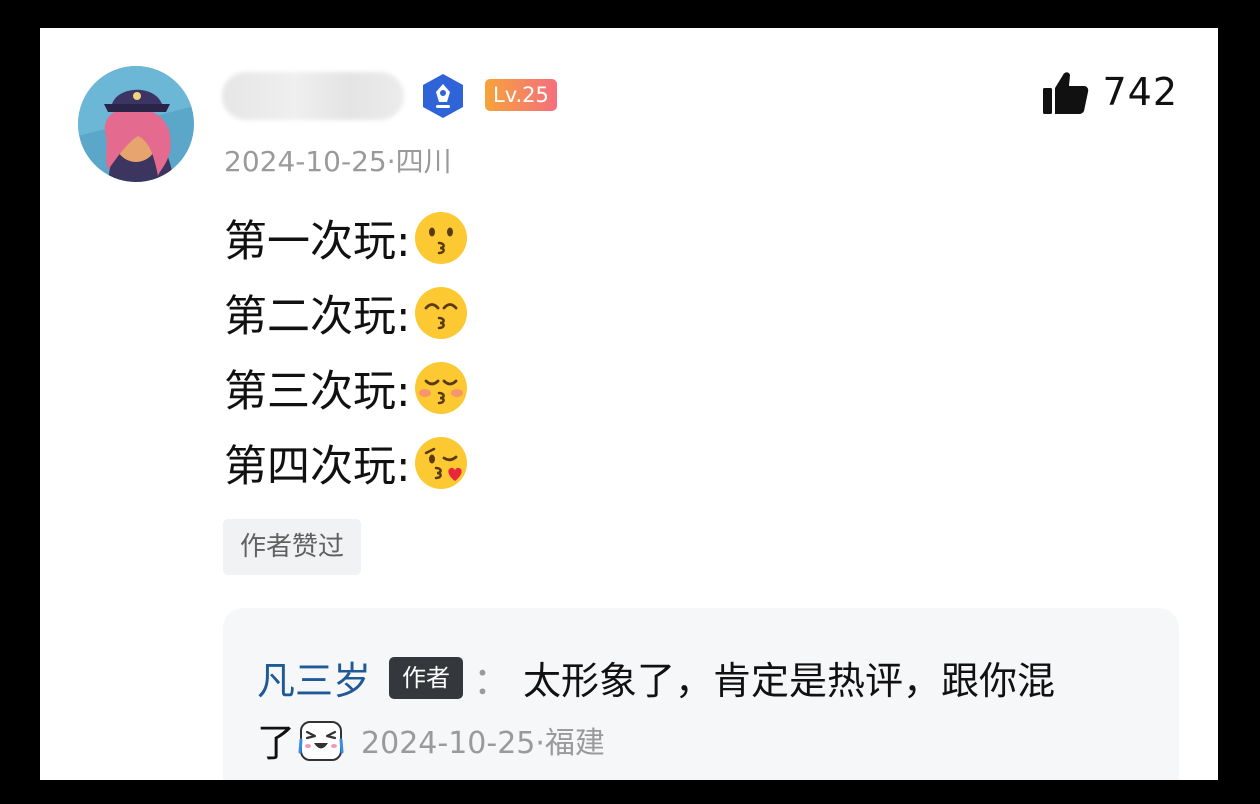  I want to click on kissing-face-icon, so click(440, 237).